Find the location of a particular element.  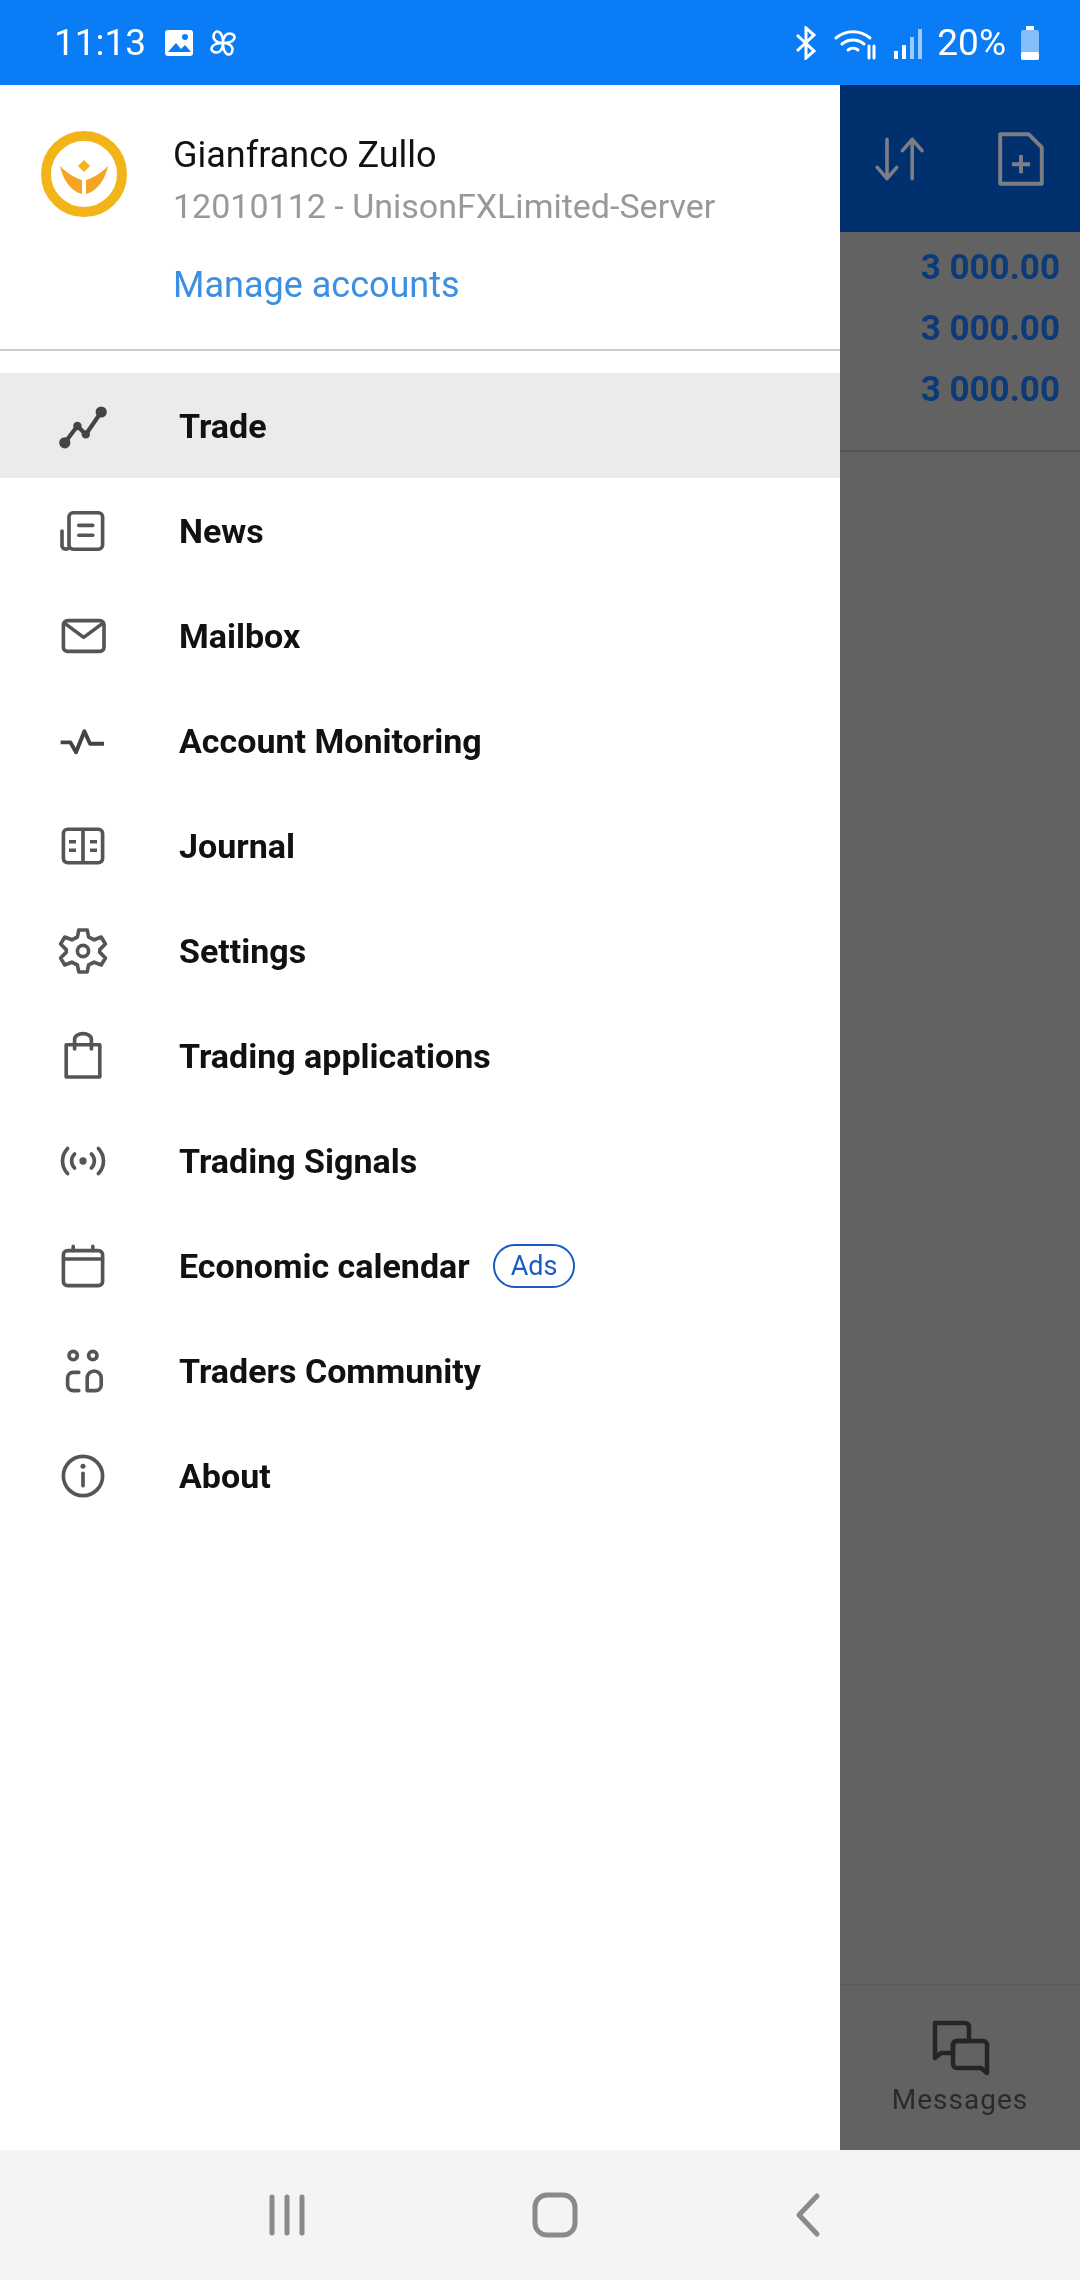

menu-label: Mailbox is located at coordinates (240, 635).